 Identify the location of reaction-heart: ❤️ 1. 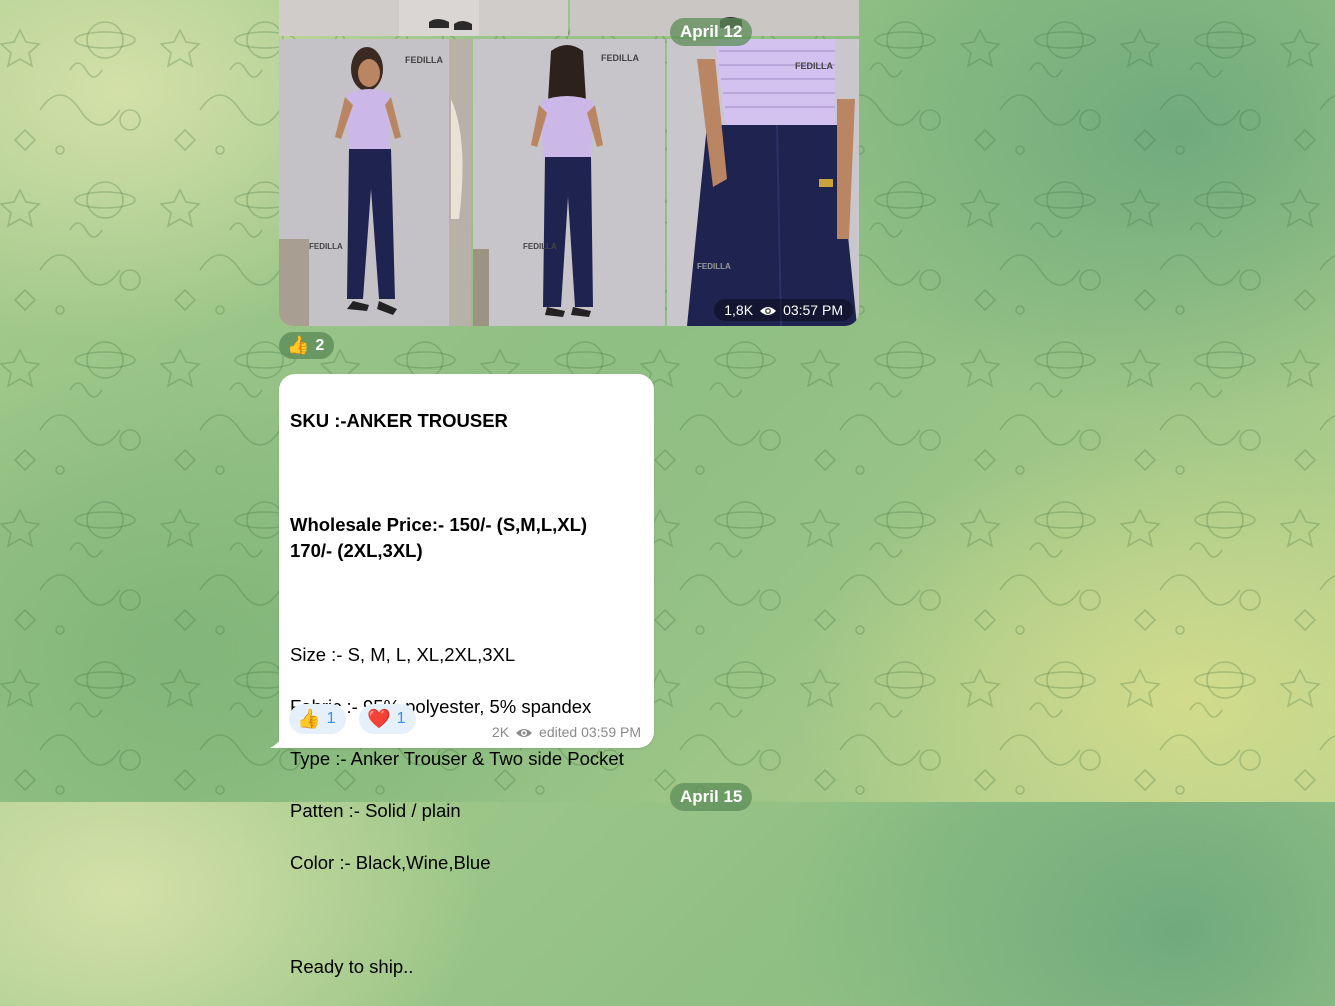
(387, 719).